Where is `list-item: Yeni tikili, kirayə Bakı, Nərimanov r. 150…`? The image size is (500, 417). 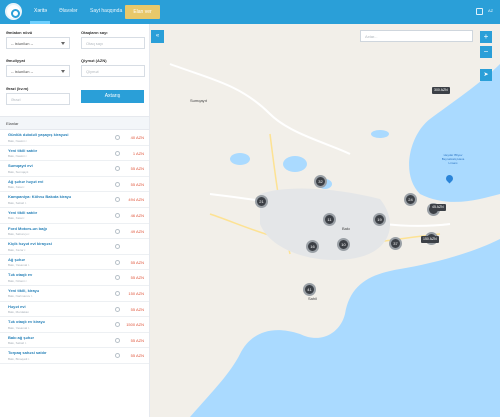
list-item: Yeni tikili, kirayə Bakı, Nərimanov r. 150… is located at coordinates (74, 294).